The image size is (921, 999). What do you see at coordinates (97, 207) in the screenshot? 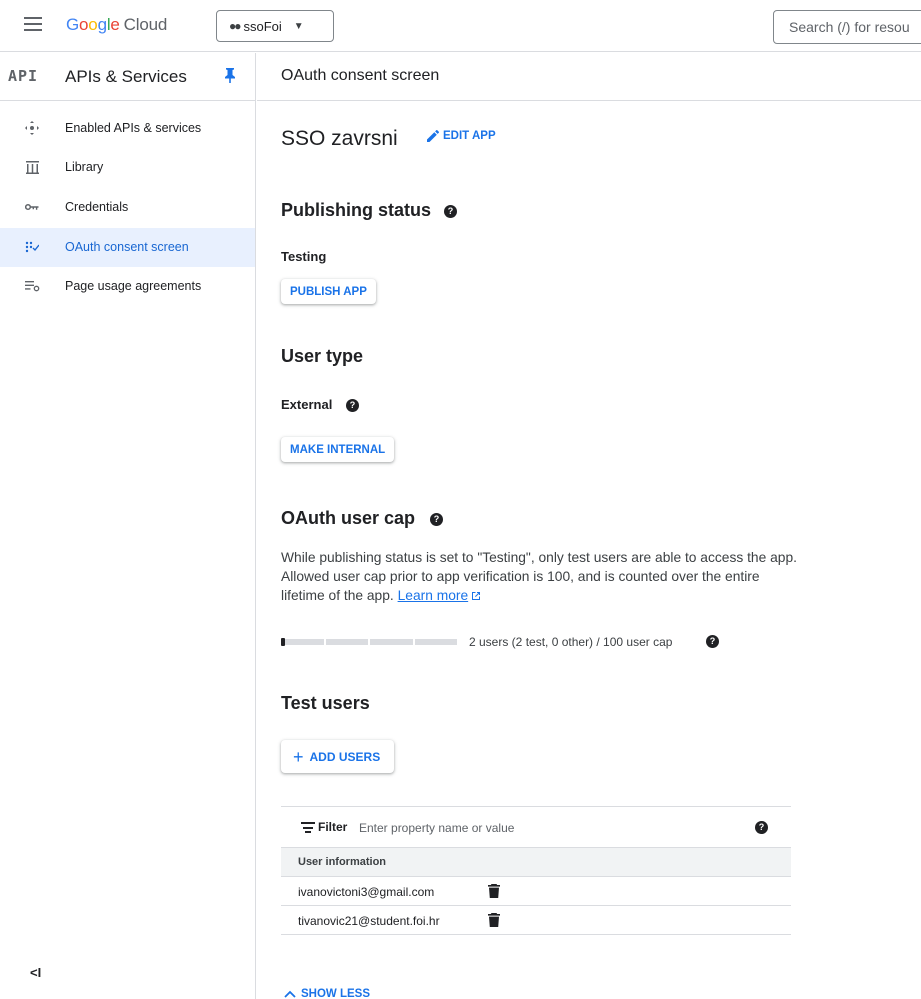
I see `sidebar-item-label: Credentials` at bounding box center [97, 207].